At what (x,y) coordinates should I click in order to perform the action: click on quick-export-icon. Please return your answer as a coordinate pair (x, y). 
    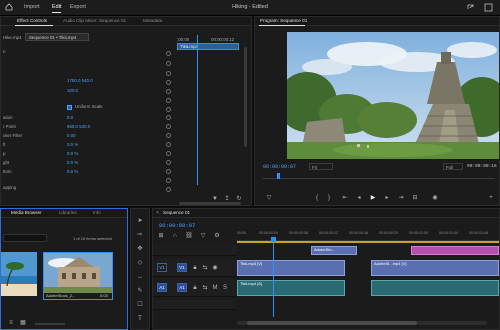
    Looking at the image, I should click on (470, 7).